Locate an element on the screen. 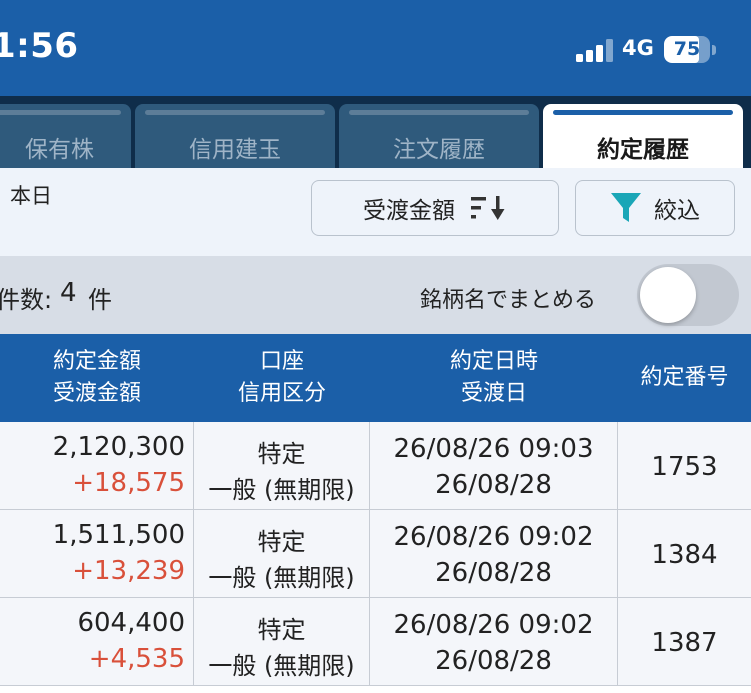  tab-holdings: 保有株 is located at coordinates (65, 136).